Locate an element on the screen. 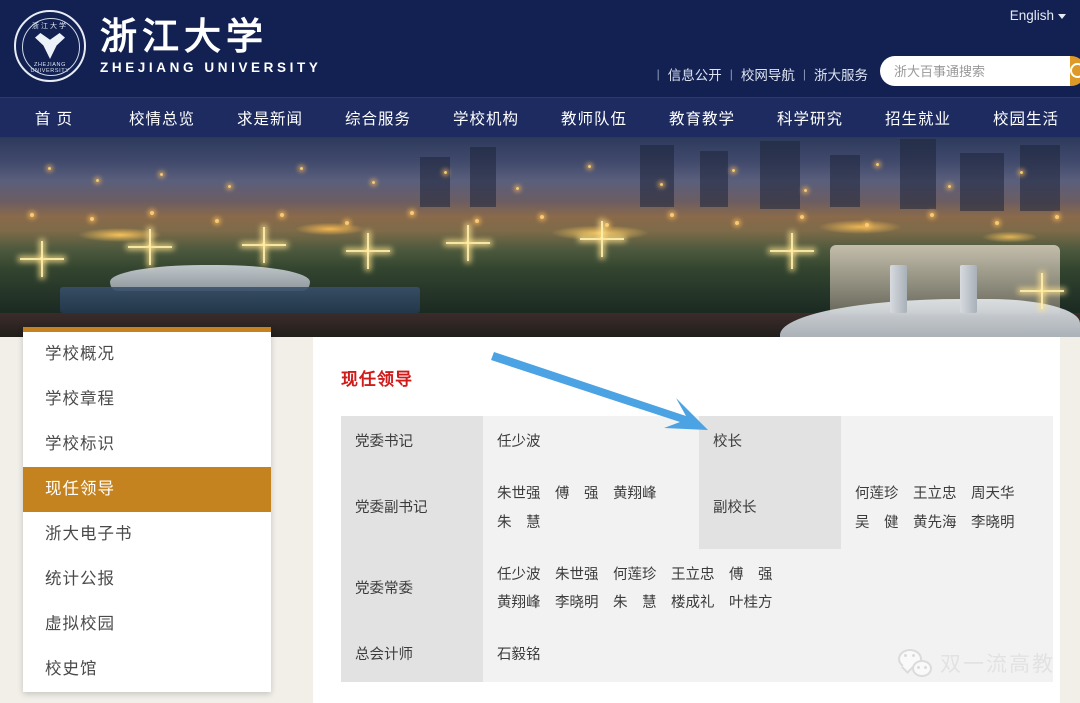  wordmark-chinese: 浙江大学 is located at coordinates (184, 36).